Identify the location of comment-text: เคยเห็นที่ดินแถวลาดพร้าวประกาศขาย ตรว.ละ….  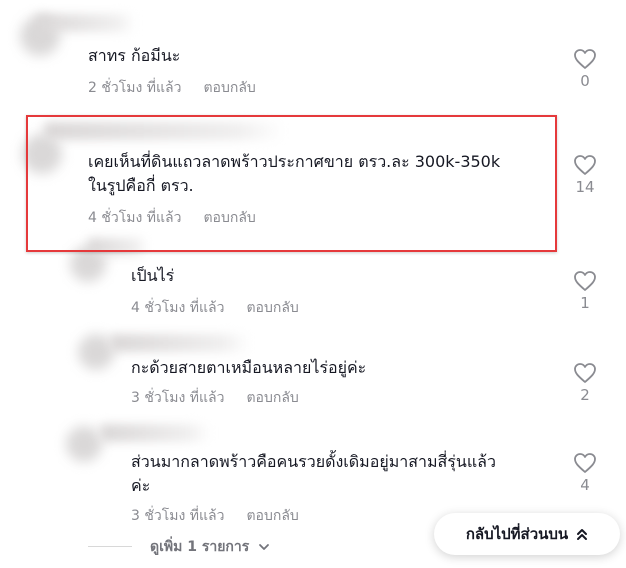
(294, 173).